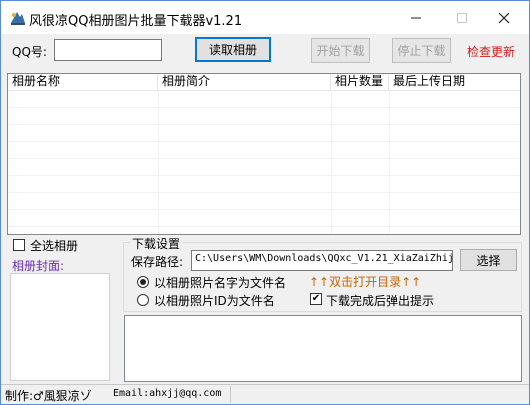 The height and width of the screenshot is (405, 530). Describe the element at coordinates (157, 262) in the screenshot. I see `save-path-label: 保存路径:` at that location.